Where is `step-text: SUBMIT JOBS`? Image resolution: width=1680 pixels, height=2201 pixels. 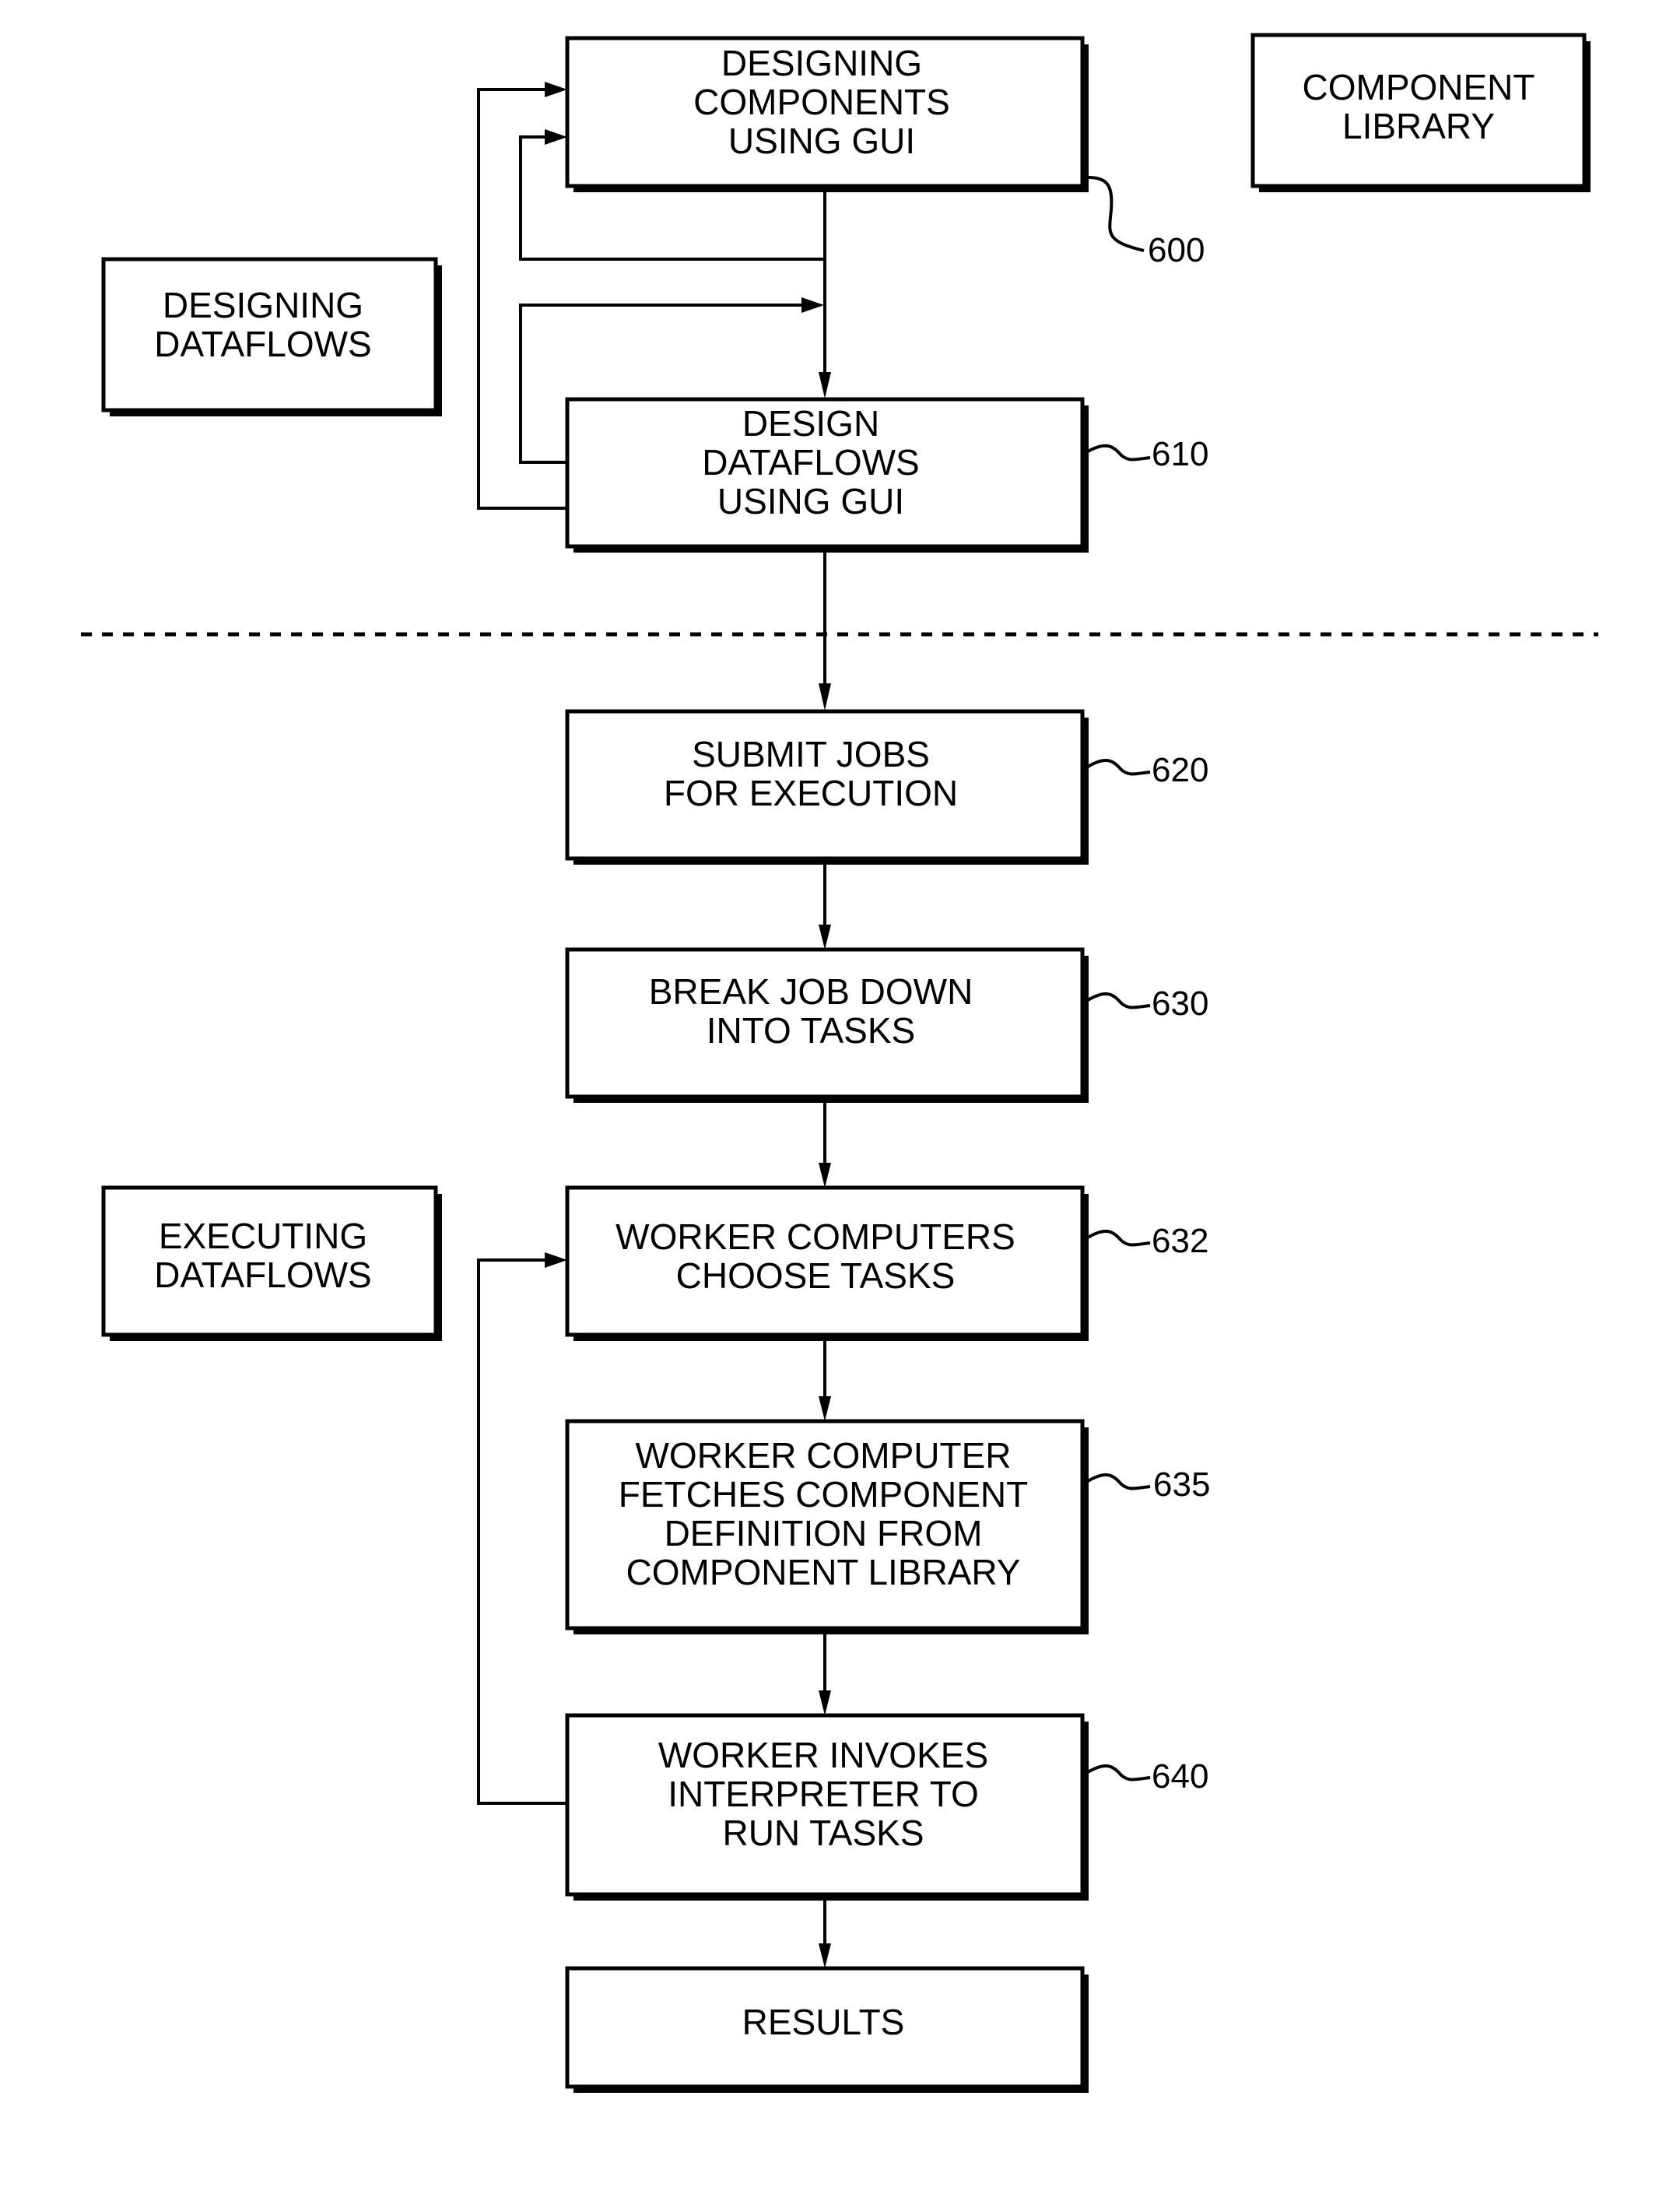 step-text: SUBMIT JOBS is located at coordinates (811, 754).